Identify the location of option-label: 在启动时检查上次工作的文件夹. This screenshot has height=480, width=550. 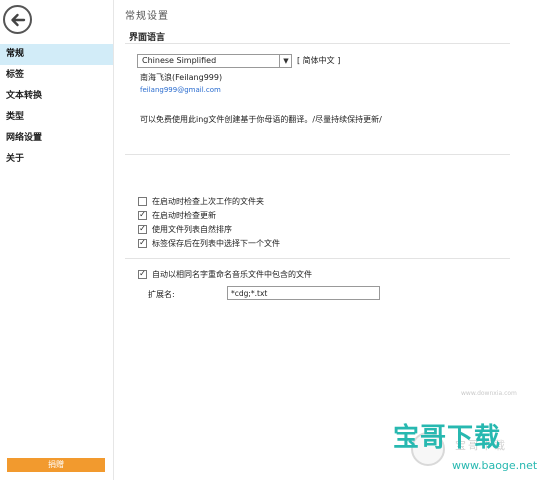
(208, 201).